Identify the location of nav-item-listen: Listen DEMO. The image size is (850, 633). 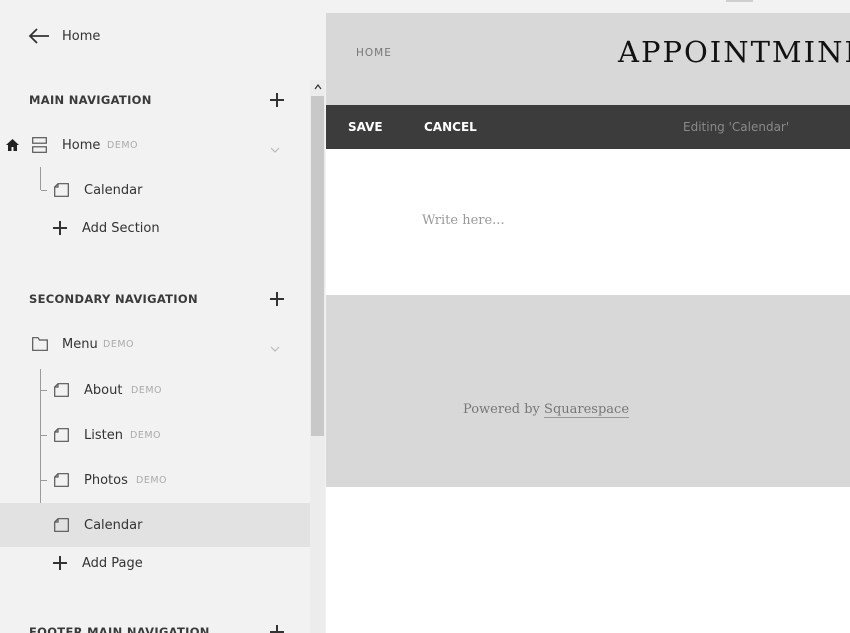
(155, 435).